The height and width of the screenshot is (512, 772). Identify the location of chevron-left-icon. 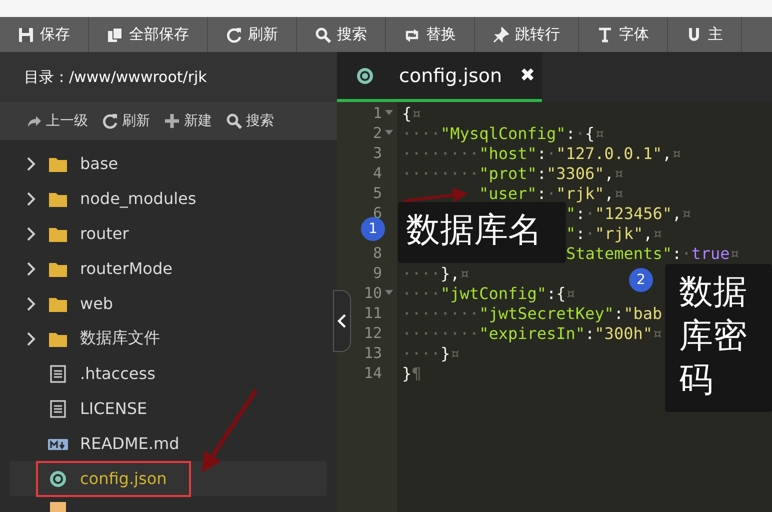
(342, 321).